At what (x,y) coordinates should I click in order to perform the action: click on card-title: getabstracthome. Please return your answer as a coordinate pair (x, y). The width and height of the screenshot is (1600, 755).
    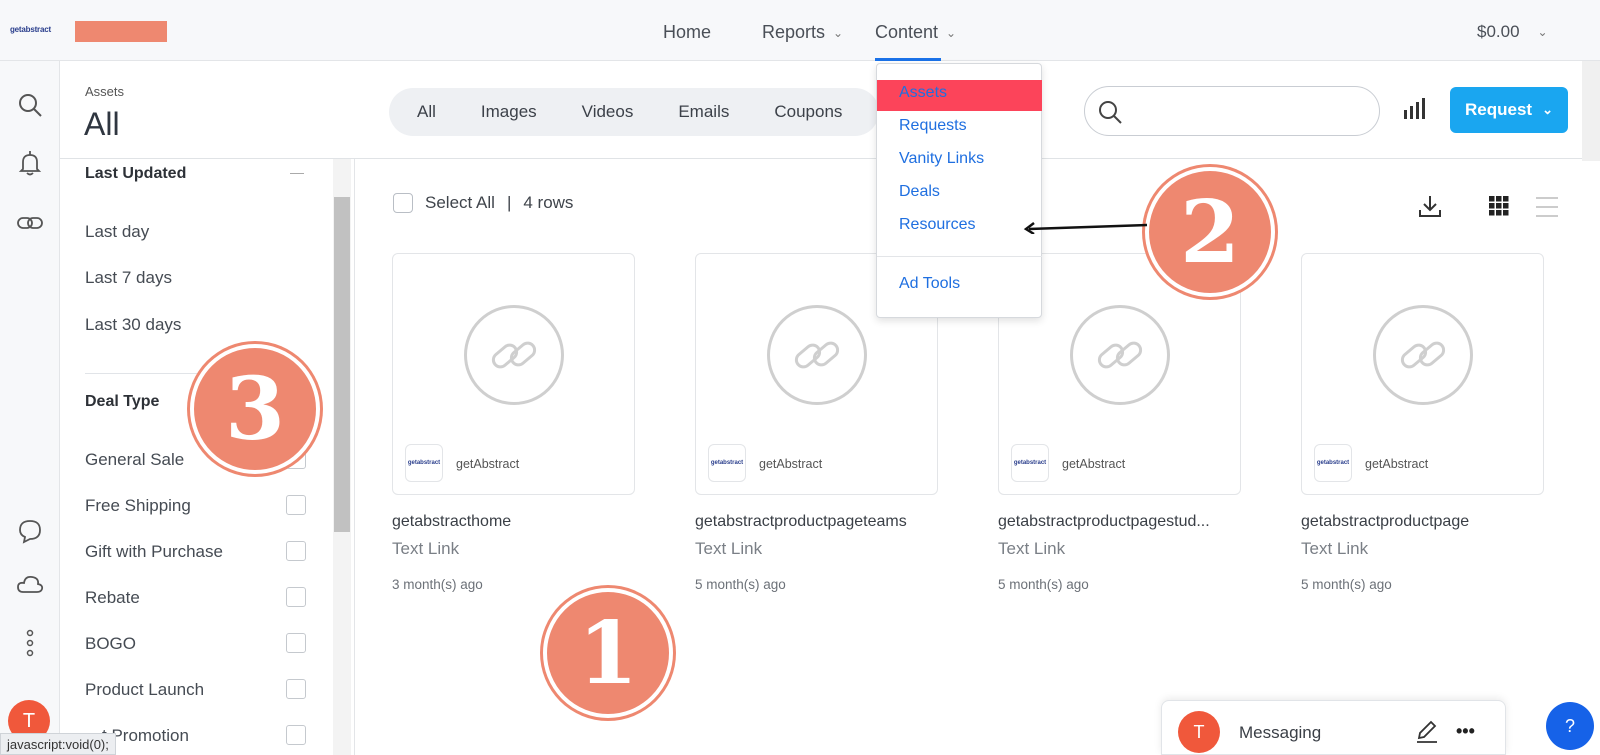
    Looking at the image, I should click on (451, 522).